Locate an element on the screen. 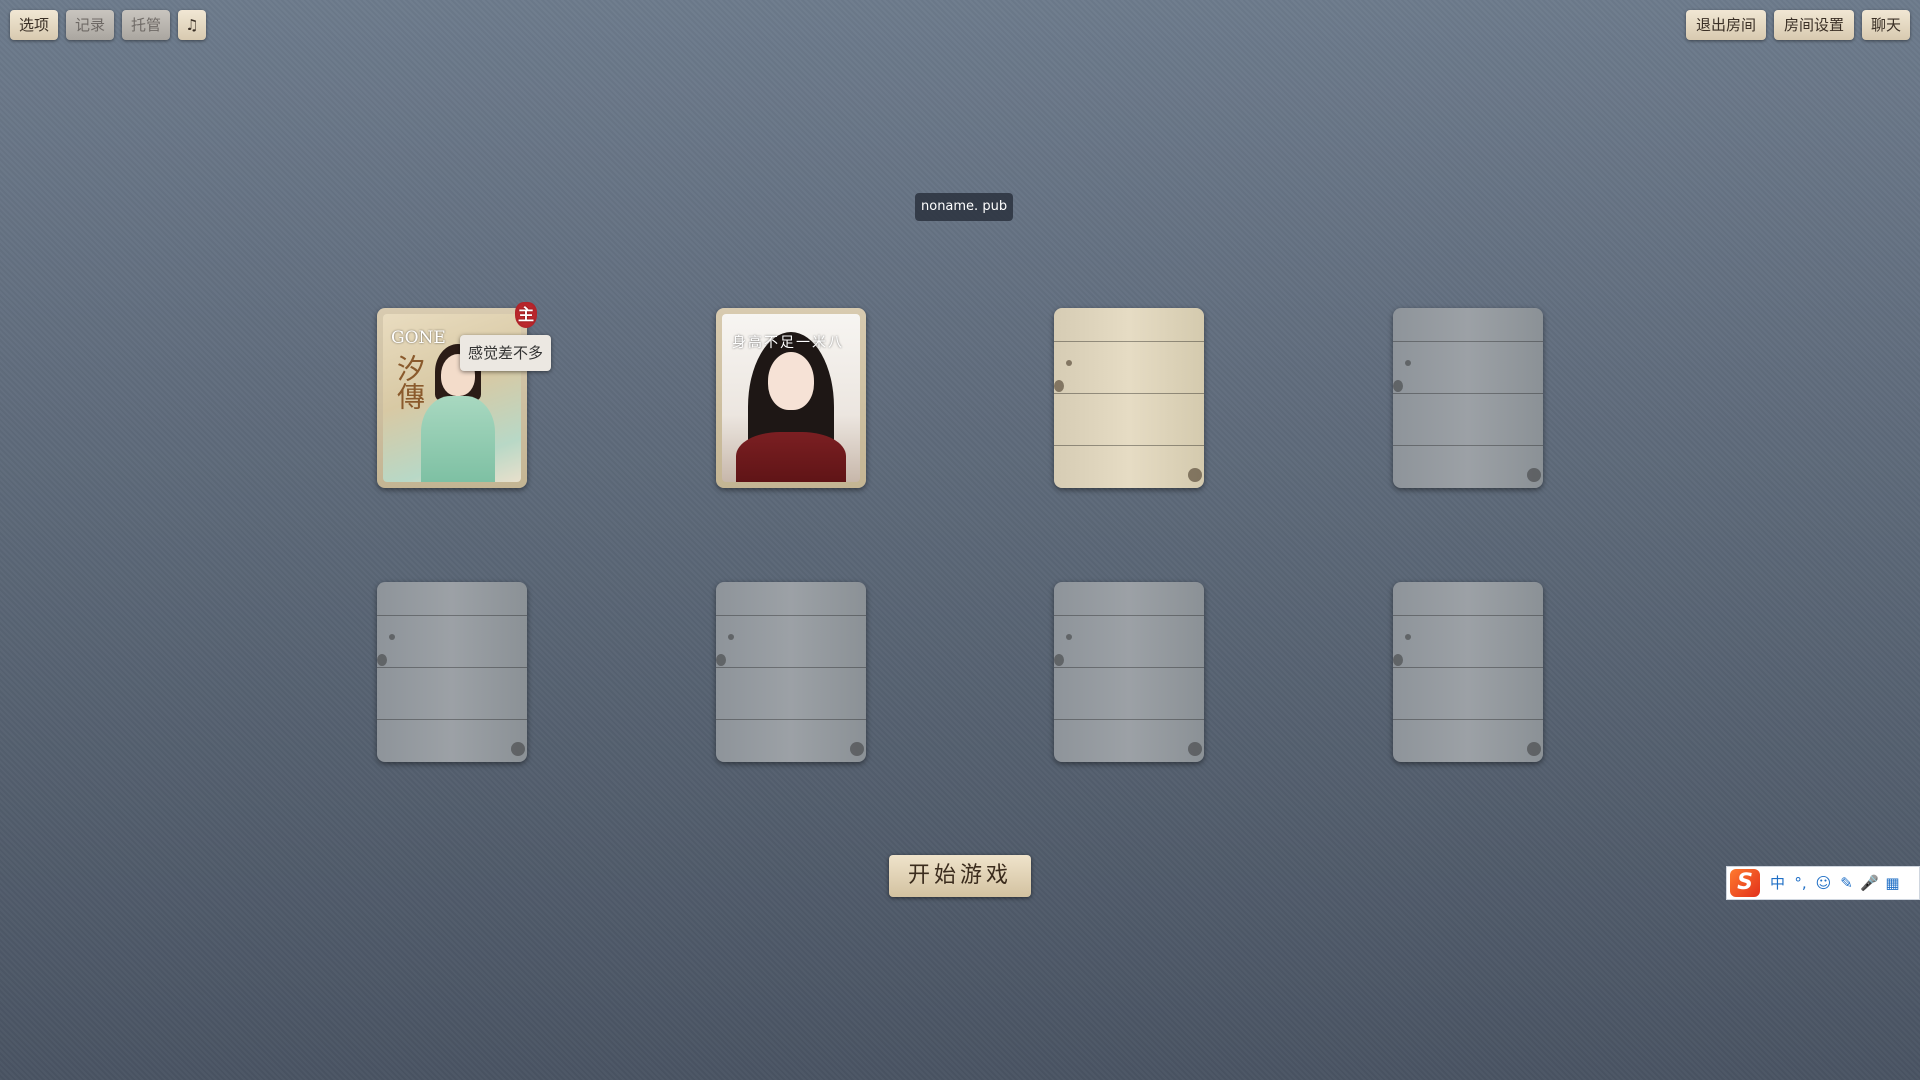  ime-language-toggle: 中 is located at coordinates (1777, 883).